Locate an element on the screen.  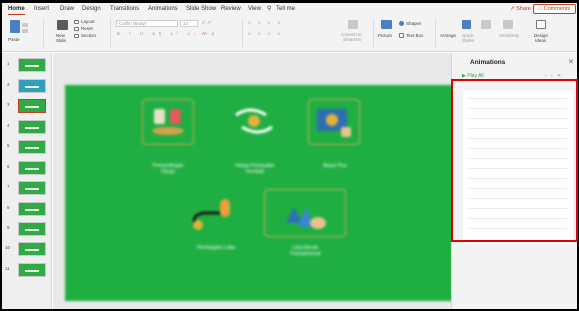
share-button: ↗ Share is located at coordinates (520, 9).